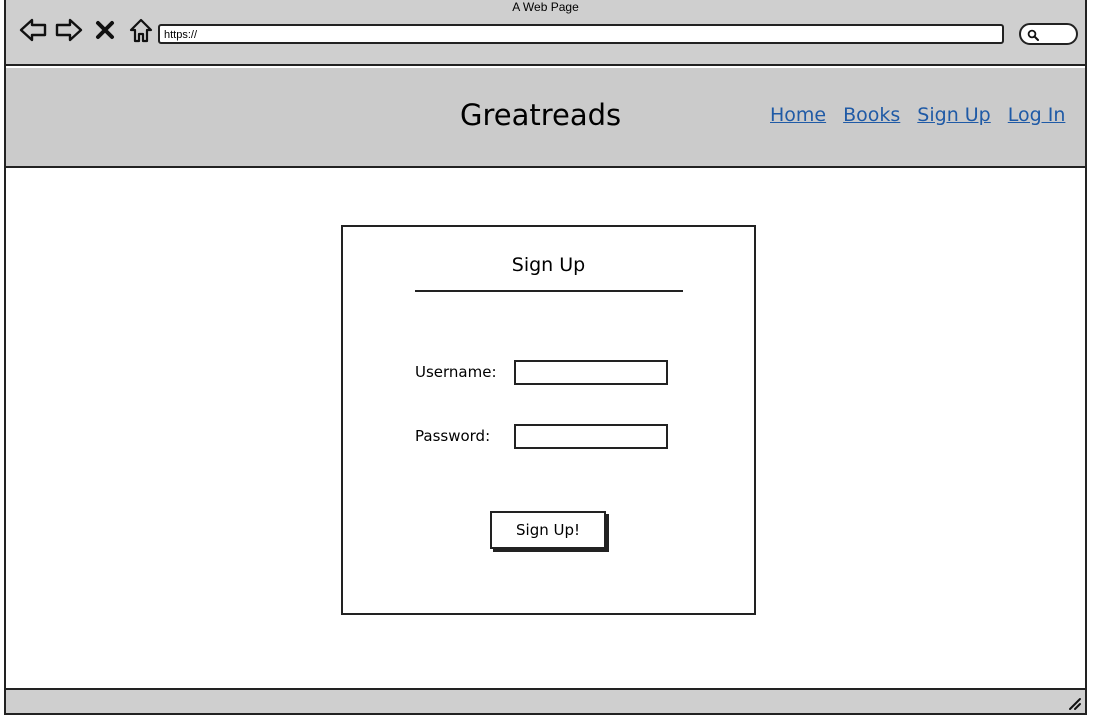 The height and width of the screenshot is (718, 1100). What do you see at coordinates (545, 7) in the screenshot?
I see `window-title: A Web Page` at bounding box center [545, 7].